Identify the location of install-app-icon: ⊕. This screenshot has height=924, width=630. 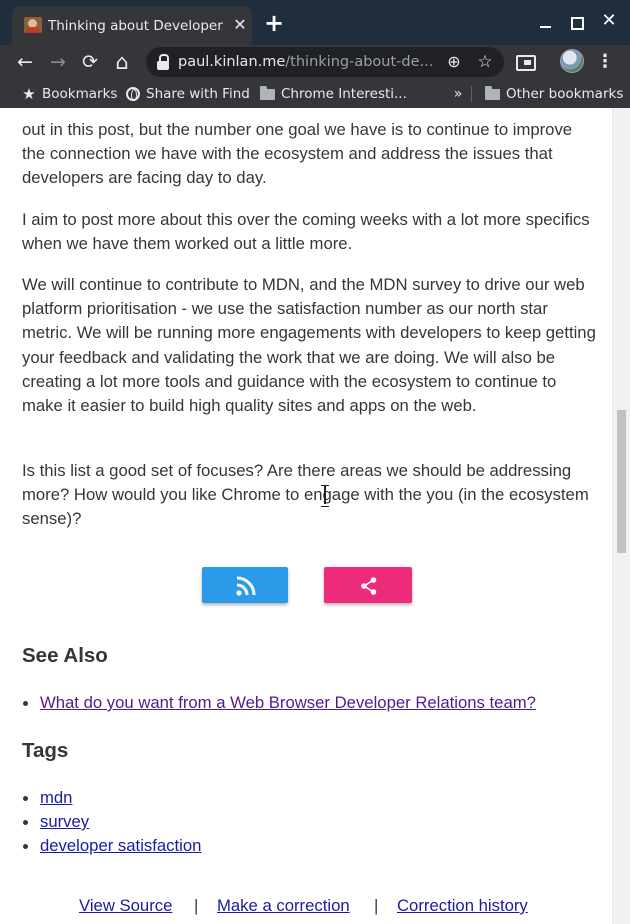
(454, 62).